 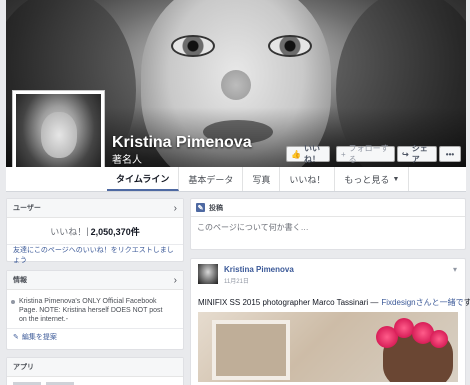 What do you see at coordinates (95, 367) in the screenshot?
I see `apps-box-header: アプリ` at bounding box center [95, 367].